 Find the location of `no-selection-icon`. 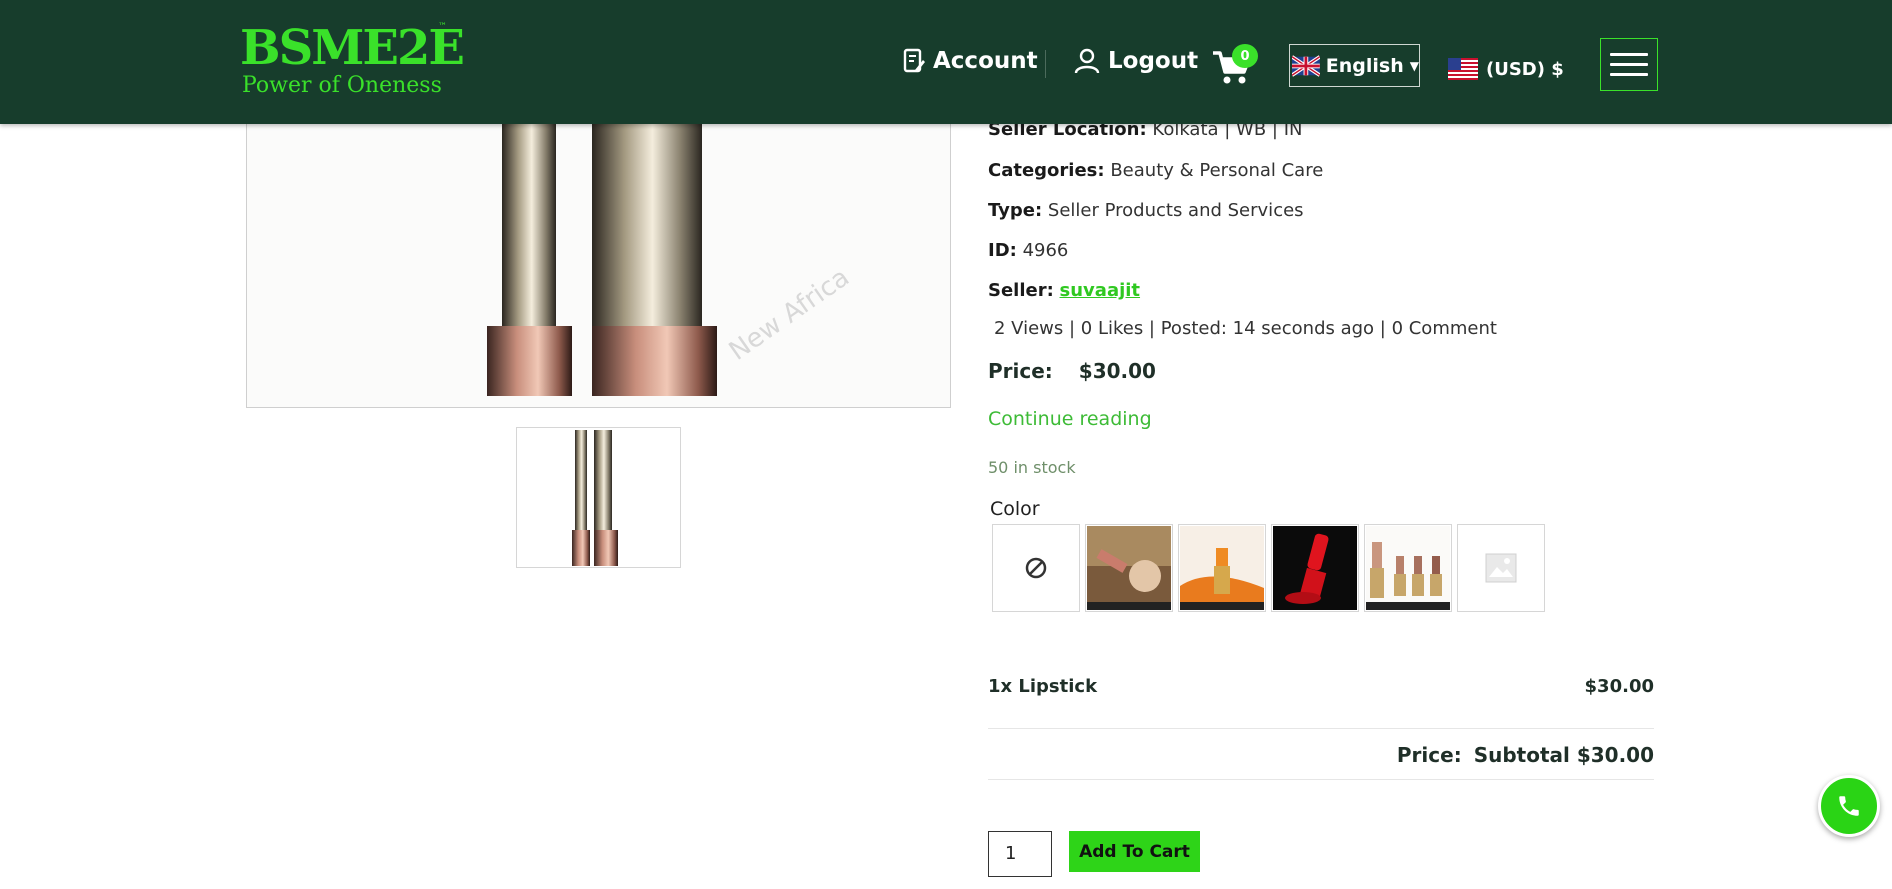

no-selection-icon is located at coordinates (1036, 568).